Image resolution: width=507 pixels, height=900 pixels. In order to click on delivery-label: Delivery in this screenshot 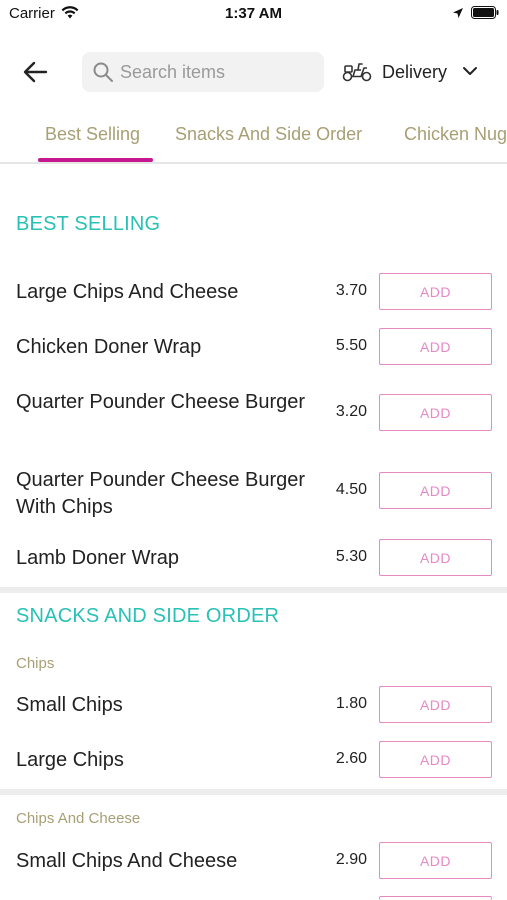, I will do `click(415, 72)`.